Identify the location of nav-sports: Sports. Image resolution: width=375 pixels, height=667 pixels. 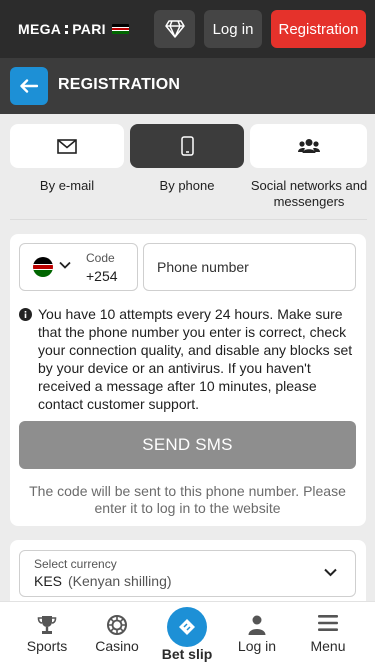
(47, 634).